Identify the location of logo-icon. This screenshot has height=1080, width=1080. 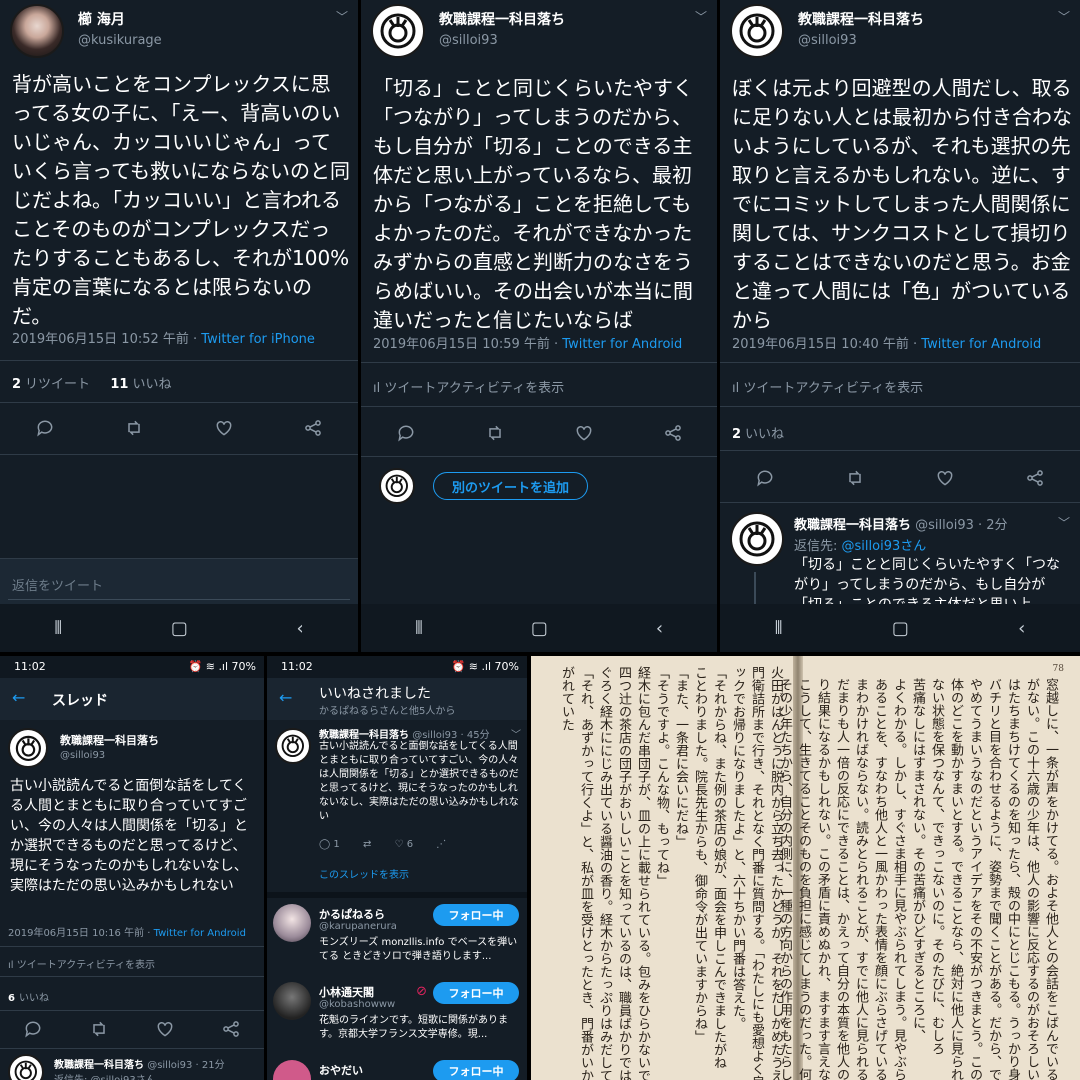
(757, 31).